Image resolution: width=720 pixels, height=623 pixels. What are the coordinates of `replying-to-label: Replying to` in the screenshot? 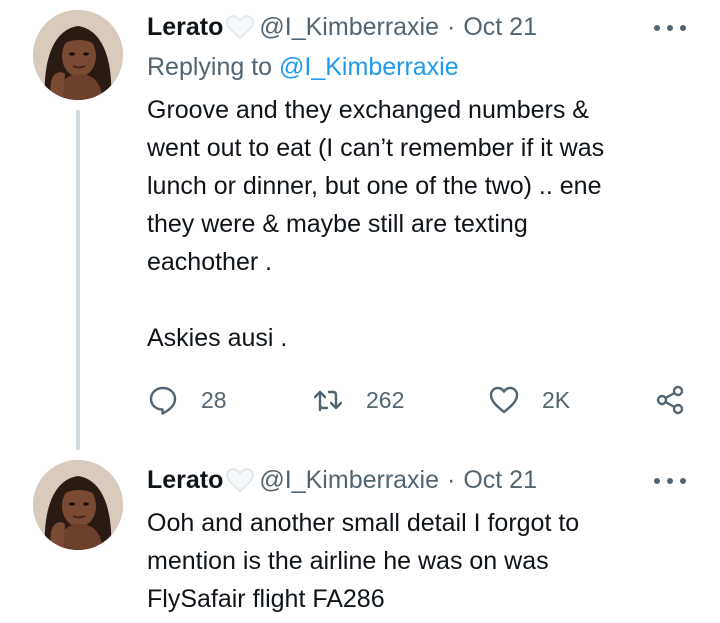 It's located at (210, 67).